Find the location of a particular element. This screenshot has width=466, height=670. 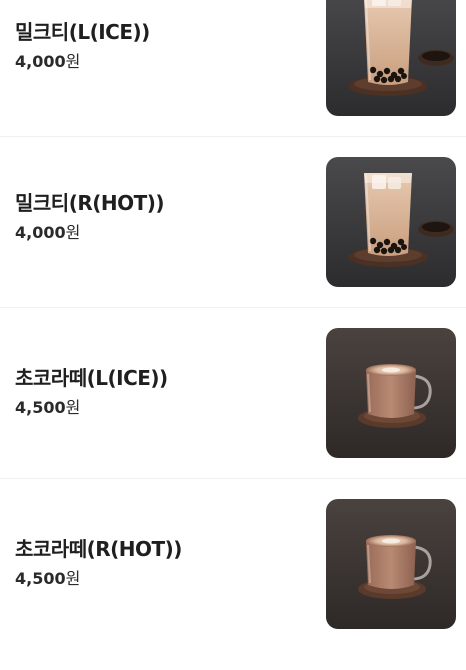

menu-item-name: 밀크티(L(ICE)) is located at coordinates (82, 32).